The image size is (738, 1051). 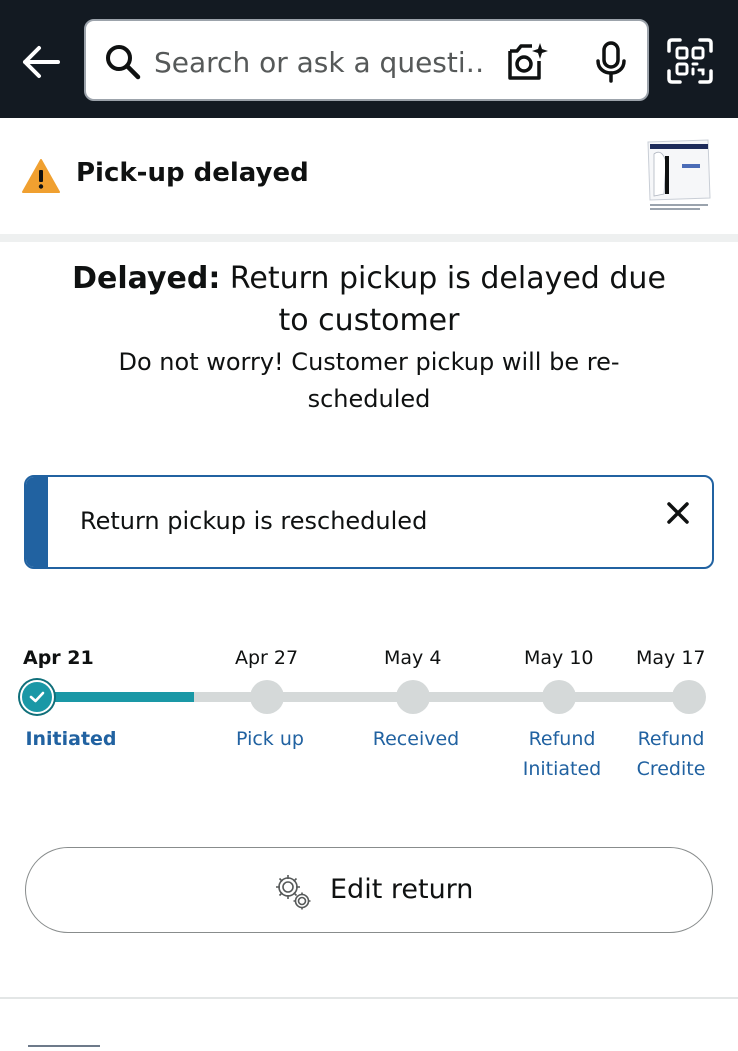 What do you see at coordinates (369, 176) in the screenshot?
I see `return-status-header: Pick-up delayed` at bounding box center [369, 176].